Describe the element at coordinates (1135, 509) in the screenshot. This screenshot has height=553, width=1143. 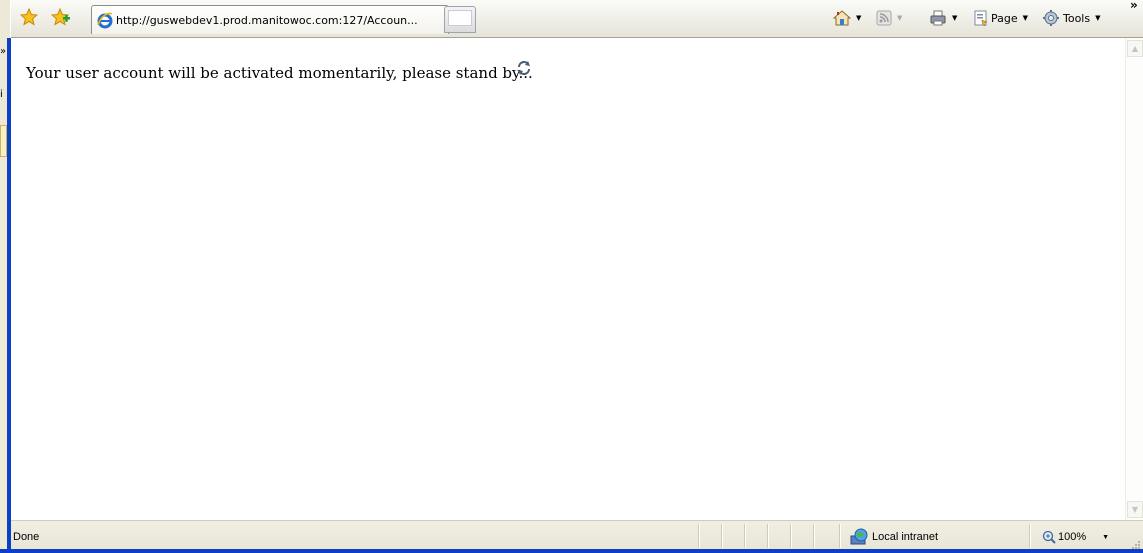
I see `scroll-down-button: ▼` at that location.